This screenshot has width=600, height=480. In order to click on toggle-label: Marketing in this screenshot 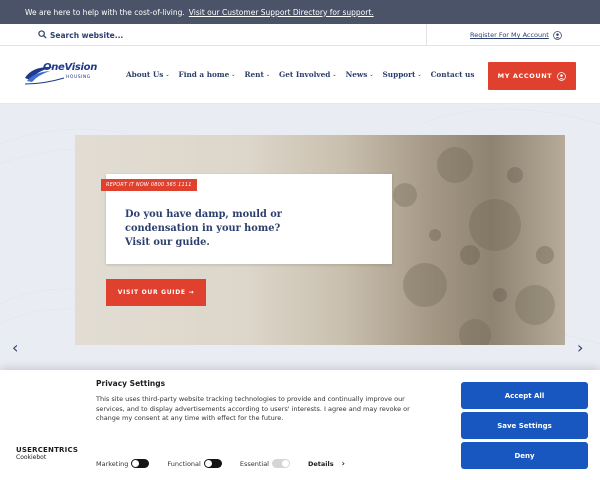, I will do `click(112, 463)`.